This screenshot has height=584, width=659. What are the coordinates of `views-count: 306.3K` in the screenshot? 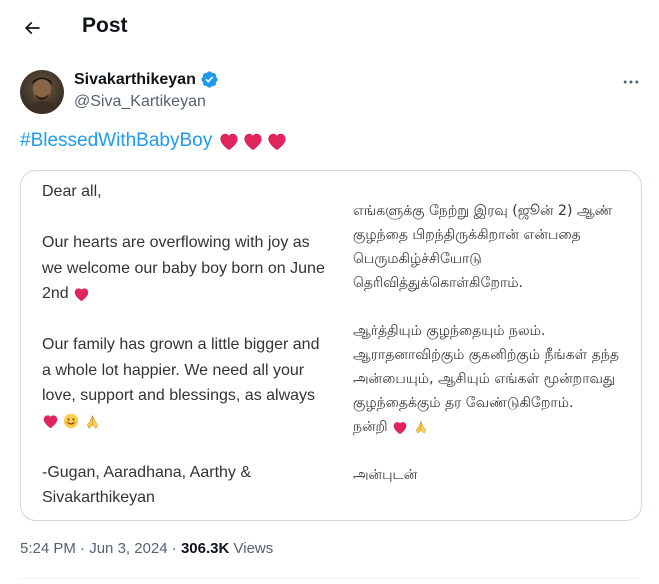 It's located at (205, 548).